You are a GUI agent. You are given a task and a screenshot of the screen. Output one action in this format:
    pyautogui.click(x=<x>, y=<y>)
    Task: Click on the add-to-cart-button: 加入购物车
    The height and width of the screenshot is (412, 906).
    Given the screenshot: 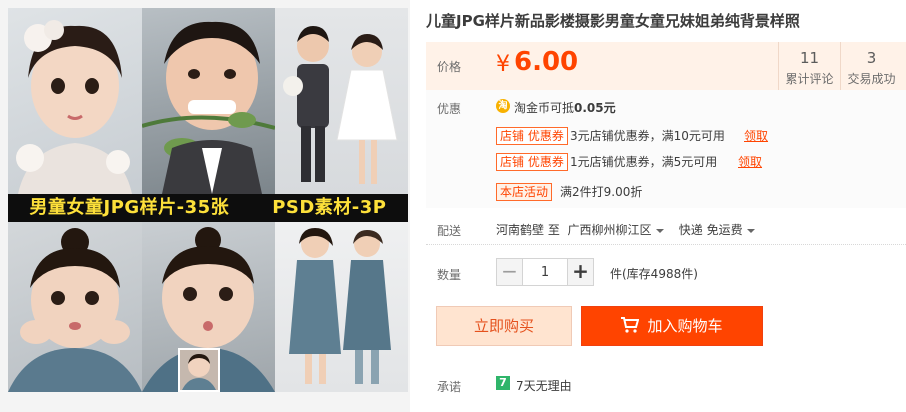 What is the action you would take?
    pyautogui.click(x=672, y=326)
    